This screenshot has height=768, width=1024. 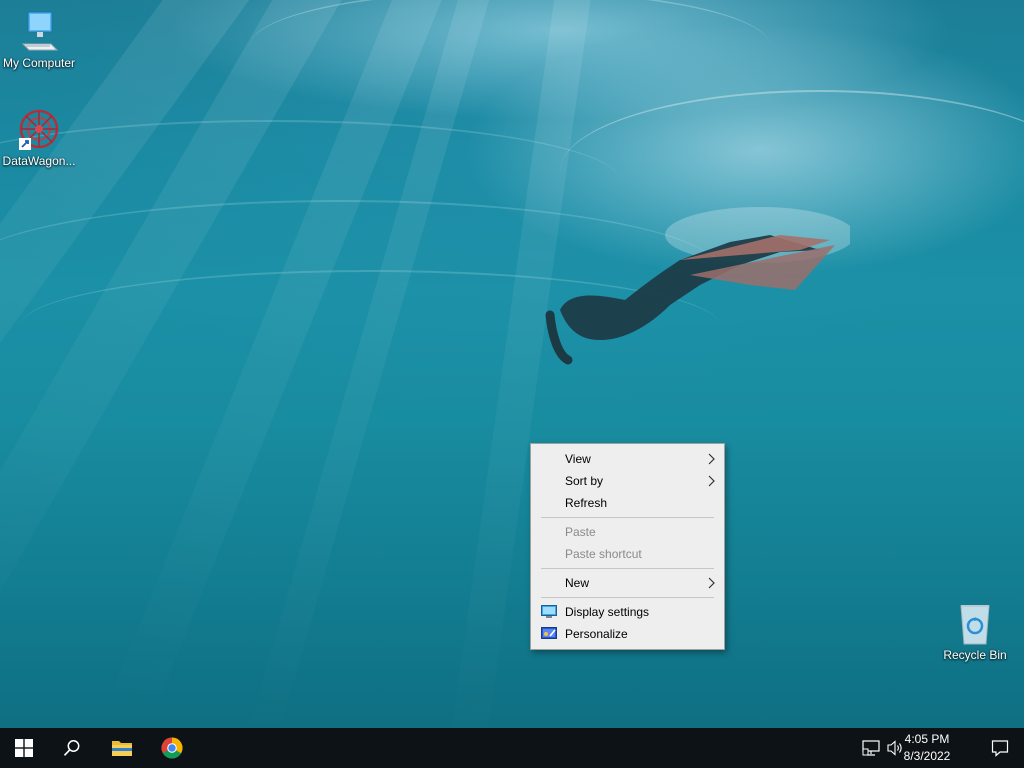 I want to click on network-icon, so click(x=871, y=748).